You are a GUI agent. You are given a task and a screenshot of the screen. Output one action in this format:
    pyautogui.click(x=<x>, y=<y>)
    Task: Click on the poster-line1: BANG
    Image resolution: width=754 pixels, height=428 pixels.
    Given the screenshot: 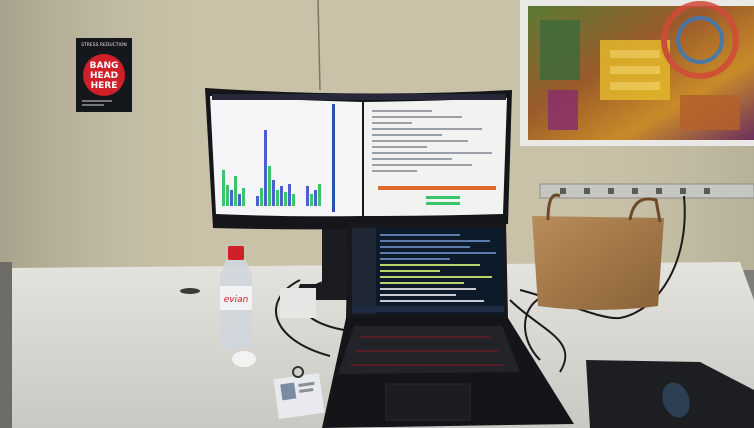 What is the action you would take?
    pyautogui.click(x=104, y=66)
    